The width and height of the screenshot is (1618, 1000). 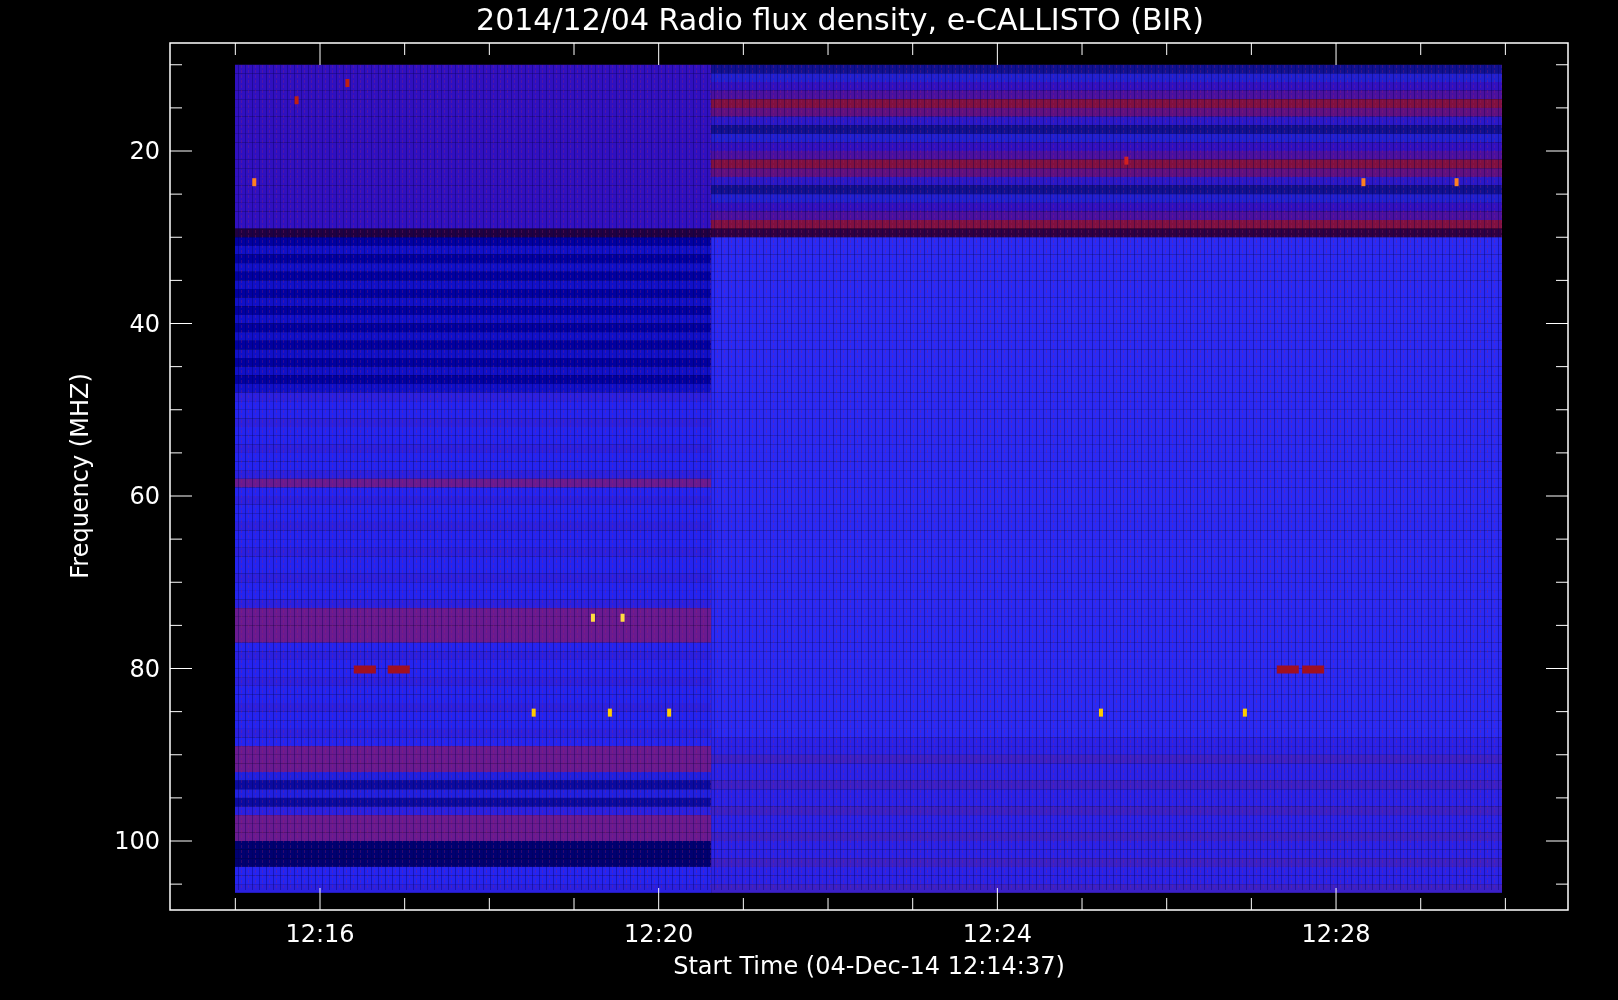 What do you see at coordinates (1336, 934) in the screenshot?
I see `x-tick-label: 12:28` at bounding box center [1336, 934].